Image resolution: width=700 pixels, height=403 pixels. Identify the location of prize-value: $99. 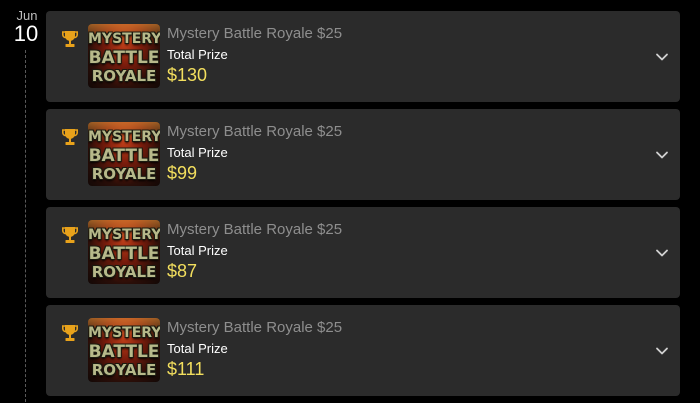
(182, 173).